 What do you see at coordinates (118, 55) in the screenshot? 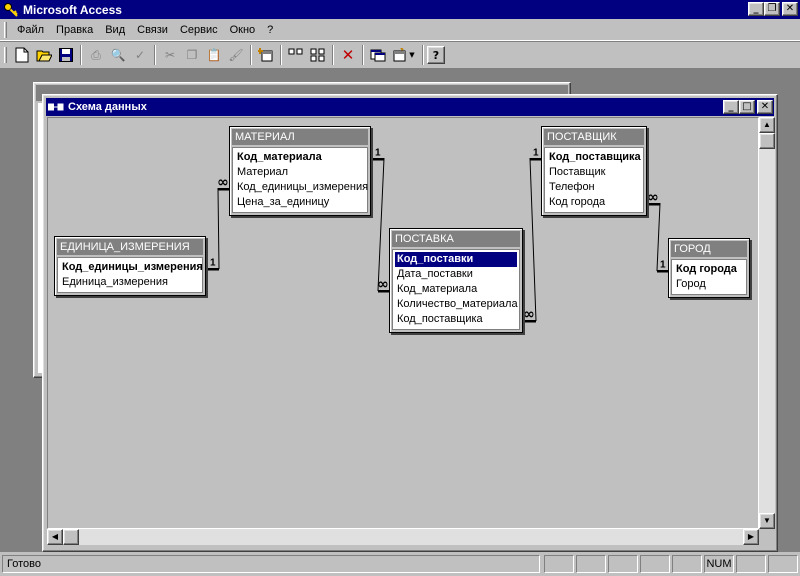
I see `print-preview-icon: 🔍` at bounding box center [118, 55].